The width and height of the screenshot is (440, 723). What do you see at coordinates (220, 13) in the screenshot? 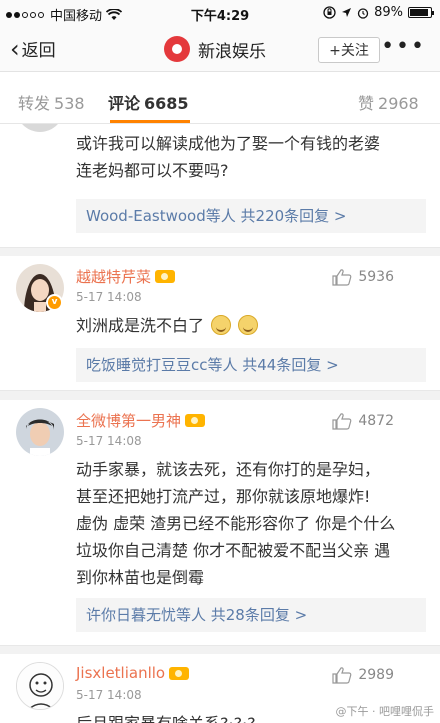
I see `status-bar: 中国移动 下午4:29 89%` at bounding box center [220, 13].